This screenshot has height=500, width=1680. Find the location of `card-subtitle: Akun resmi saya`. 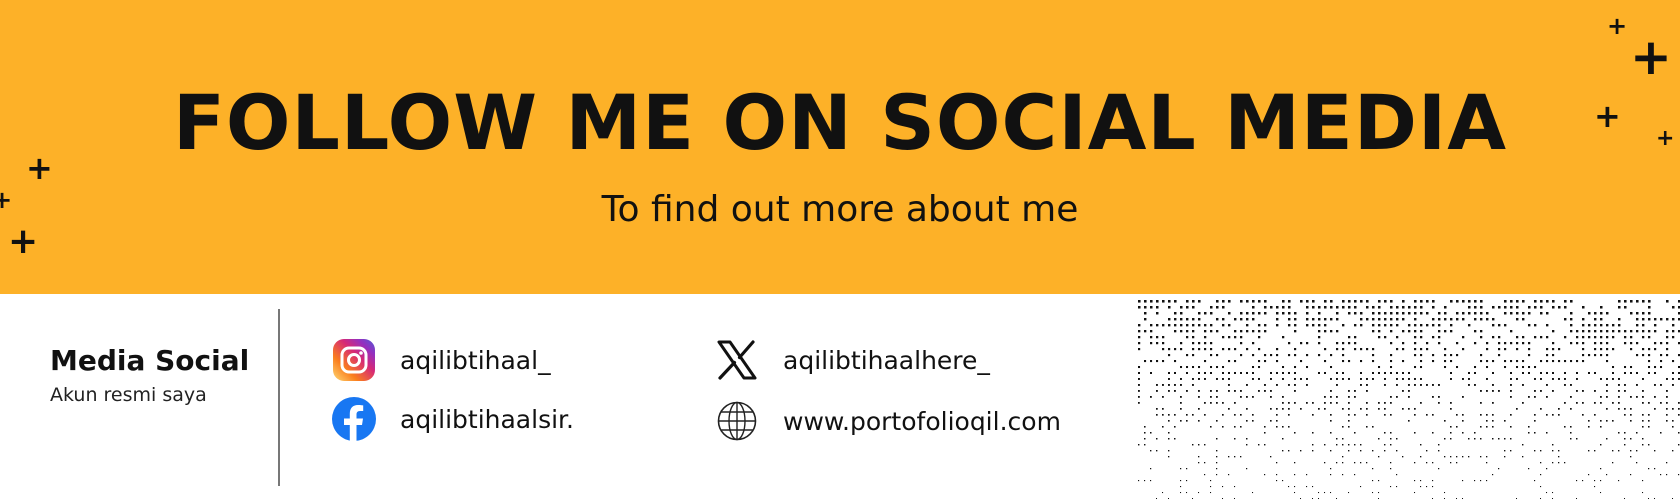

card-subtitle: Akun resmi saya is located at coordinates (128, 395).